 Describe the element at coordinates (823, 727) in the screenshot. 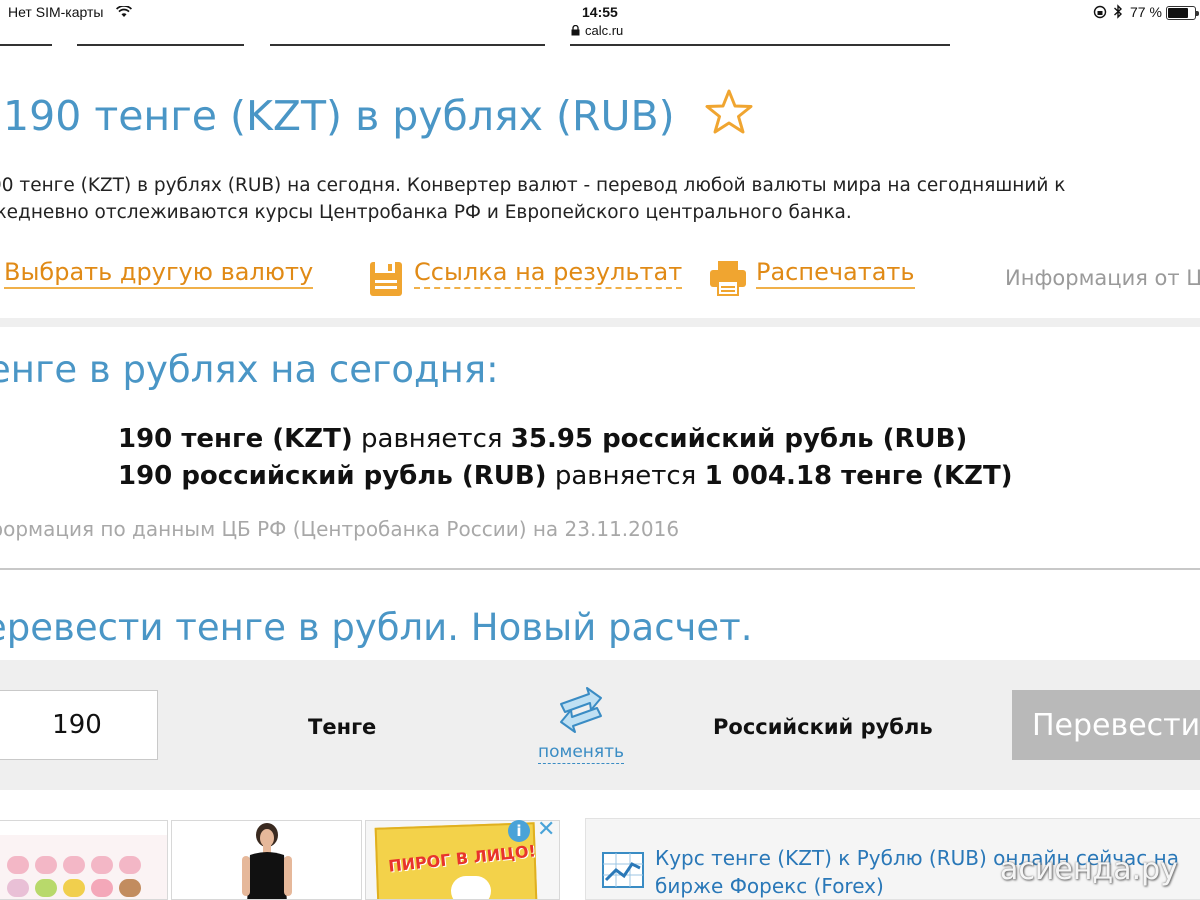

I see `to-currency-select: Российский рубль` at that location.